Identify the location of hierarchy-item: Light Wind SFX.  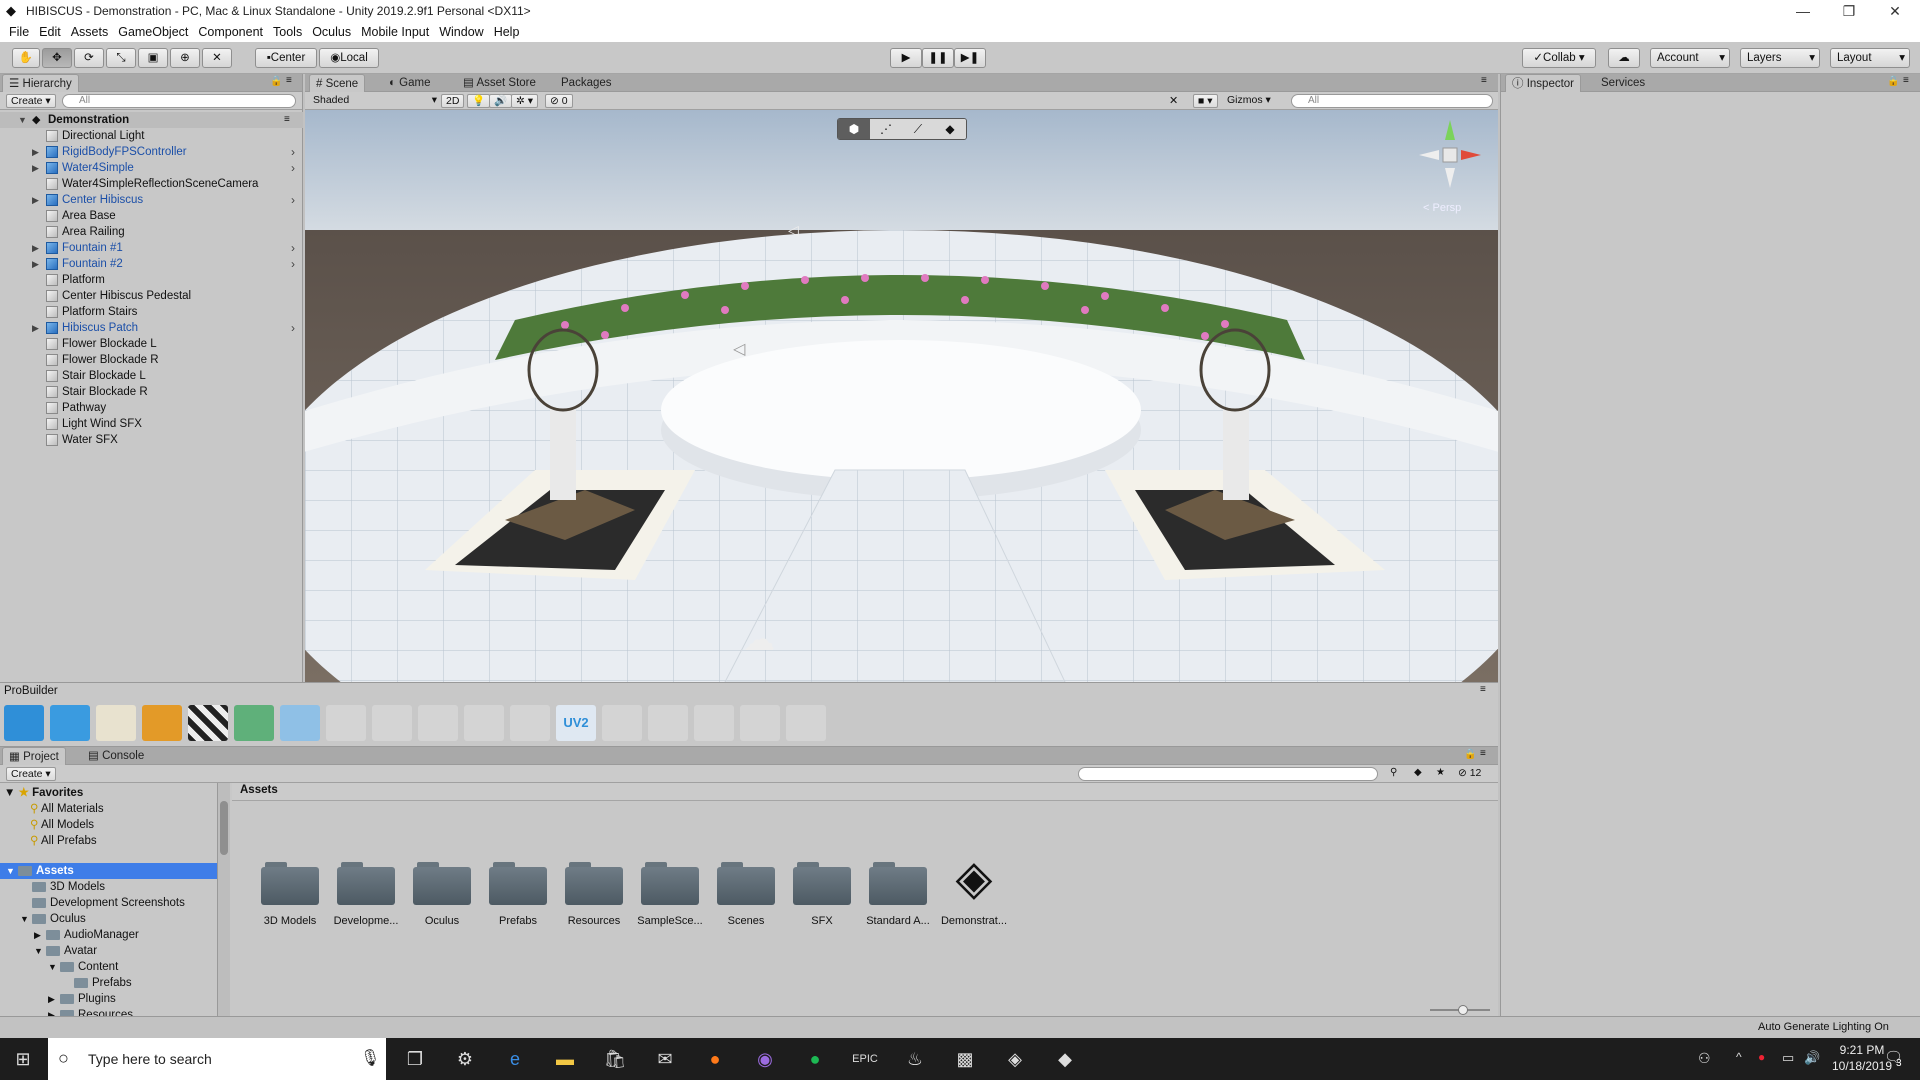
(151, 424).